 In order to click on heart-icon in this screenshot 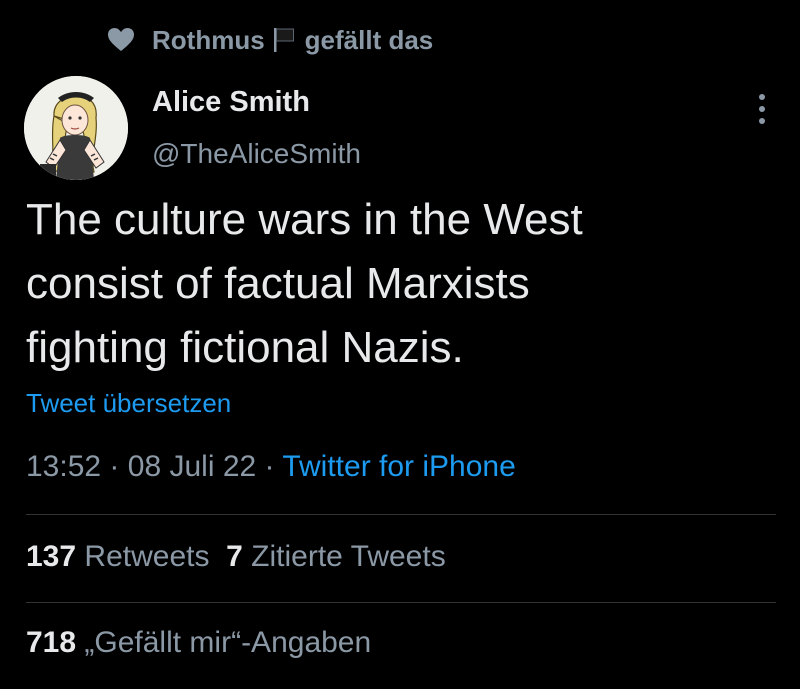, I will do `click(121, 40)`.